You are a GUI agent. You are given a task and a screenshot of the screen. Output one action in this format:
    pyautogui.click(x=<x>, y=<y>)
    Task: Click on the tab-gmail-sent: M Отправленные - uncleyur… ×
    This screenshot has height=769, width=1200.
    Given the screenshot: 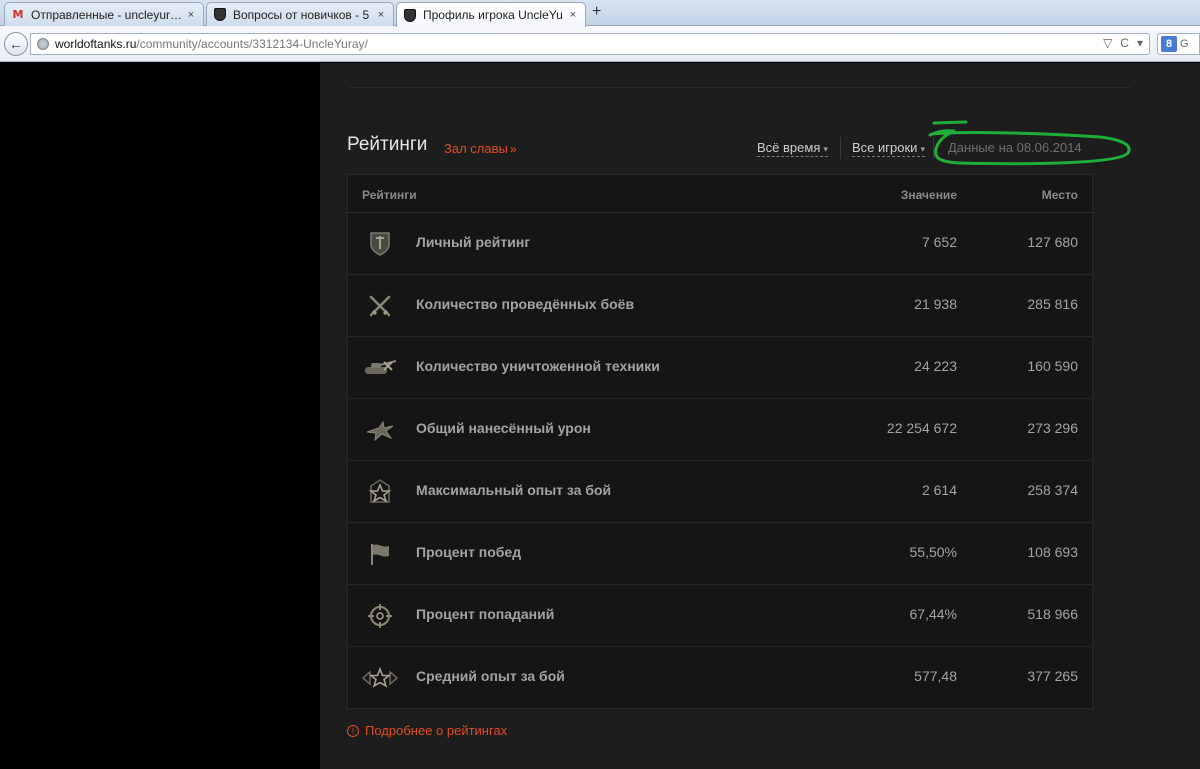 What is the action you would take?
    pyautogui.click(x=104, y=14)
    